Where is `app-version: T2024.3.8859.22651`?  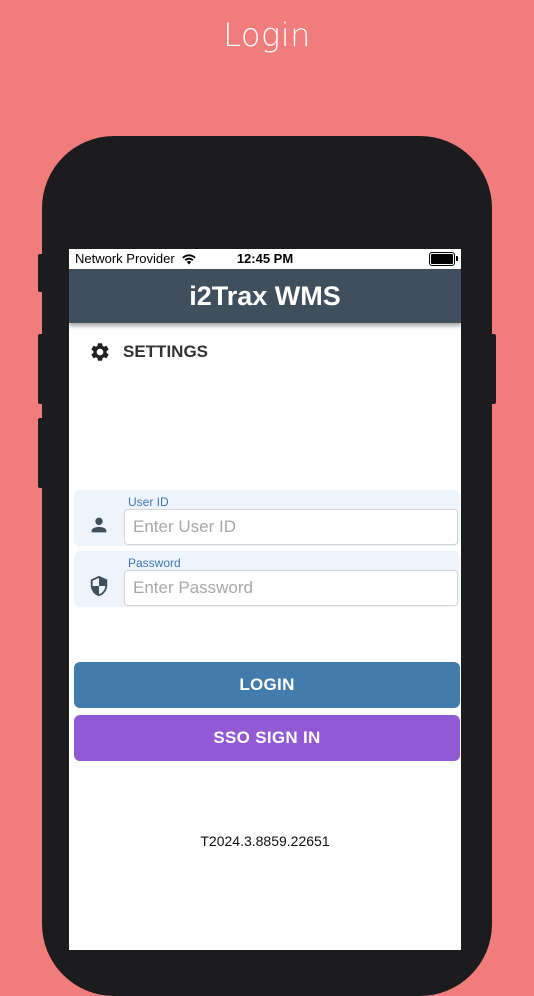 app-version: T2024.3.8859.22651 is located at coordinates (265, 841).